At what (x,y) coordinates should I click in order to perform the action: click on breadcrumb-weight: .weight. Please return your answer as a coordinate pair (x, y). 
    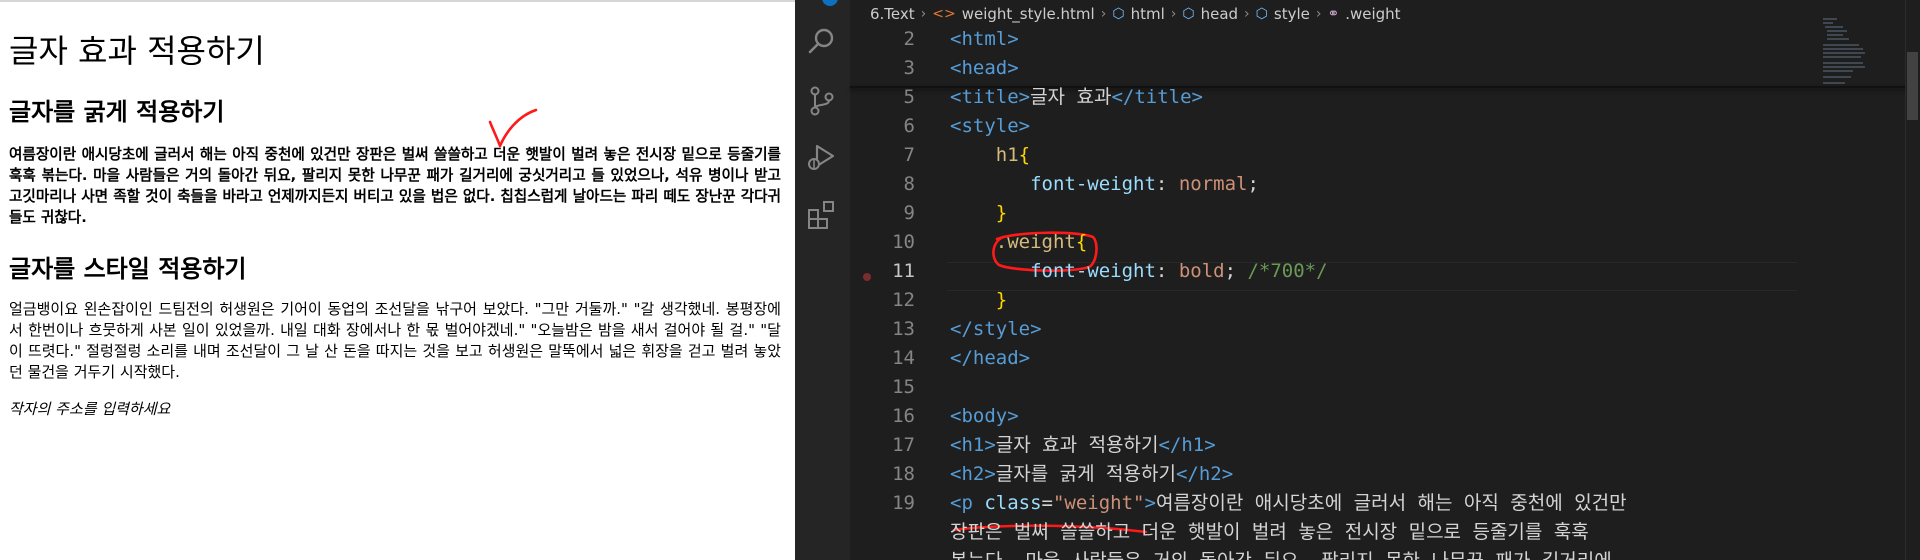
    Looking at the image, I should click on (1372, 14).